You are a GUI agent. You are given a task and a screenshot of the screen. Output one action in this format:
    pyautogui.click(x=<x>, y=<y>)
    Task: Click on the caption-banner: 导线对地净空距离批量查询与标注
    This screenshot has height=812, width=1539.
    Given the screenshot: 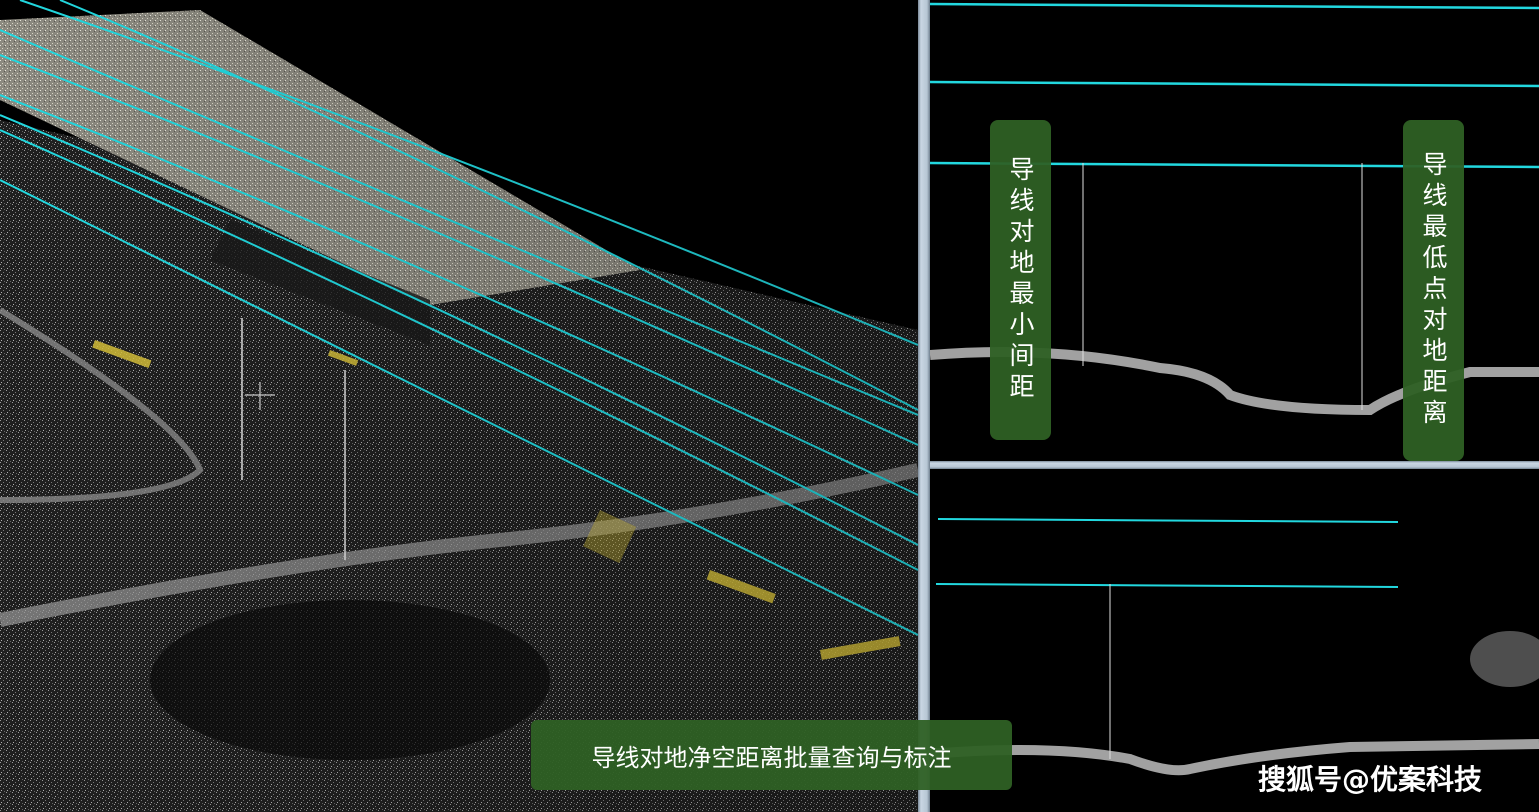 What is the action you would take?
    pyautogui.click(x=771, y=755)
    